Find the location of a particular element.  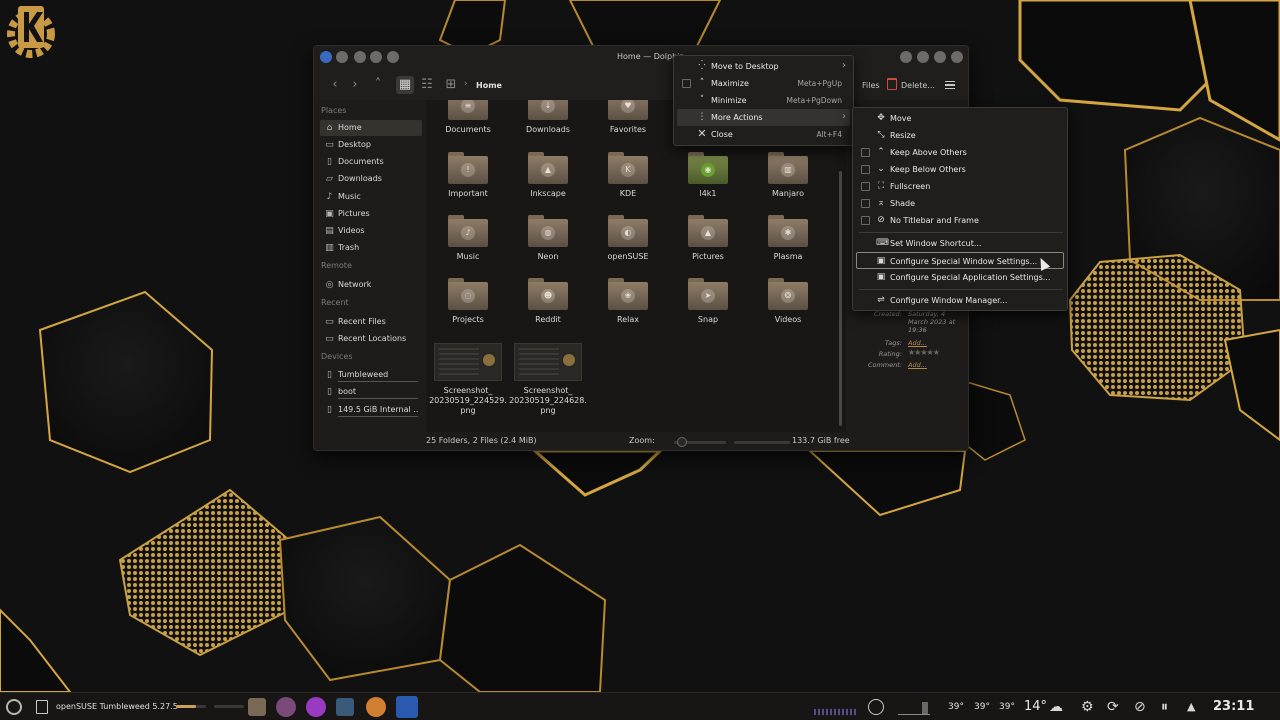

clipboard-icon: ⊘ is located at coordinates (1140, 707).